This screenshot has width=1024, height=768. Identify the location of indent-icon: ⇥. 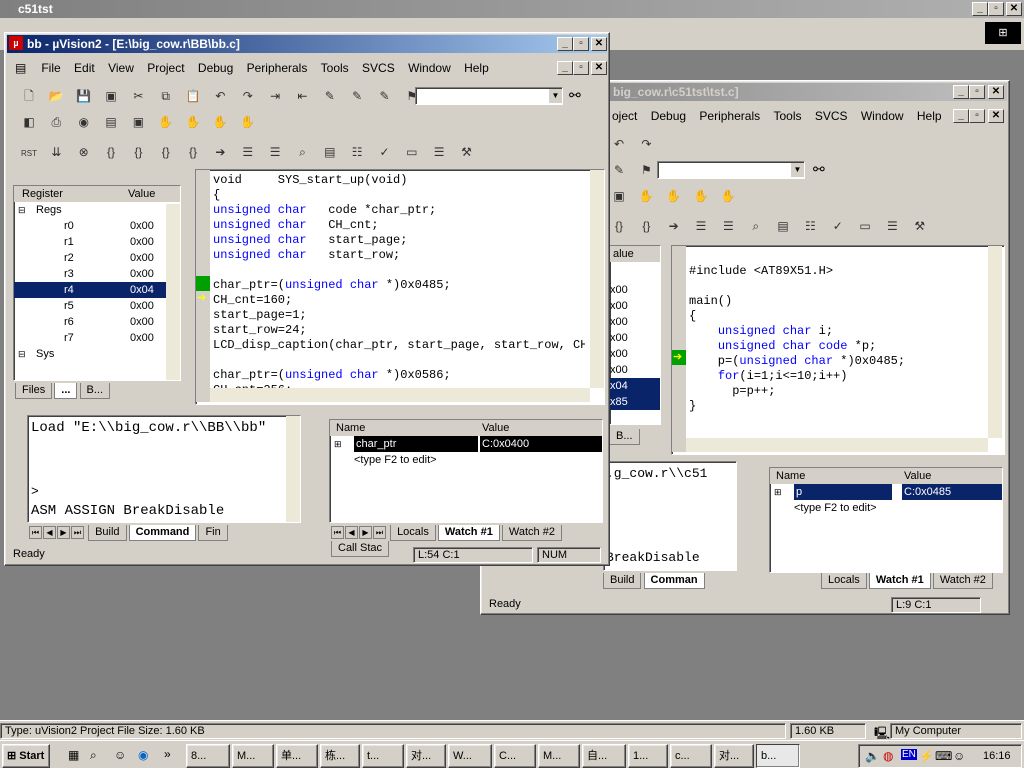
(275, 96).